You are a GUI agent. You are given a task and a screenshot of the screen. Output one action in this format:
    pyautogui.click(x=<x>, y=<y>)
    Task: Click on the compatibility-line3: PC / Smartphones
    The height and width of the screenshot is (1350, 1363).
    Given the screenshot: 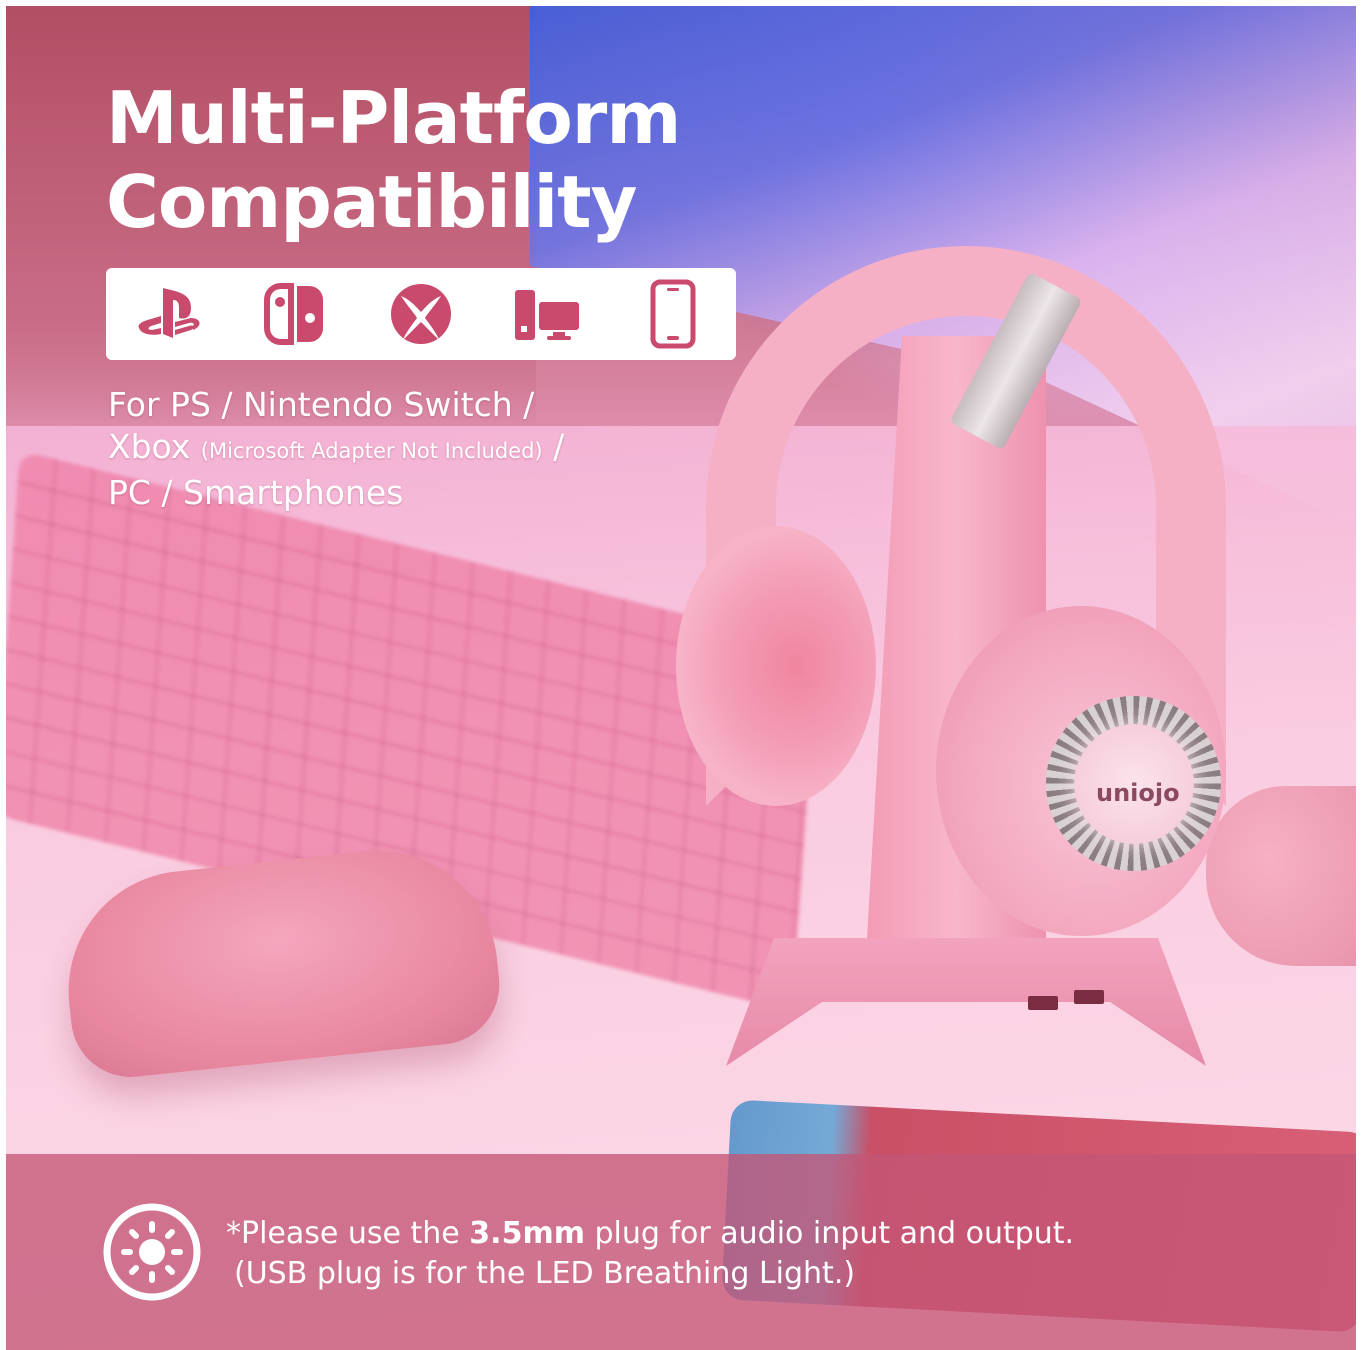 What is the action you would take?
    pyautogui.click(x=256, y=492)
    